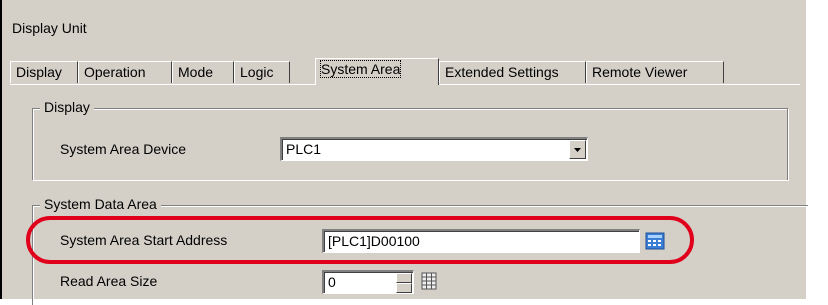 This screenshot has height=305, width=828. I want to click on read-area-size-input: 0, so click(368, 282).